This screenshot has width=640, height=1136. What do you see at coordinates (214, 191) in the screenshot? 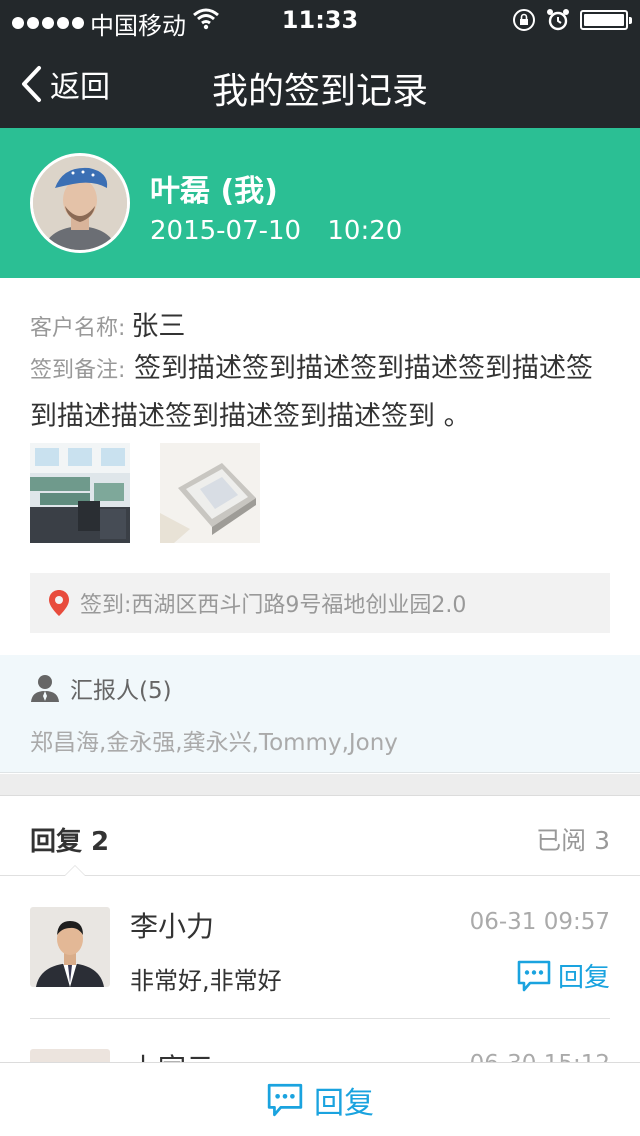
I see `user-name: 叶磊 (我)` at bounding box center [214, 191].